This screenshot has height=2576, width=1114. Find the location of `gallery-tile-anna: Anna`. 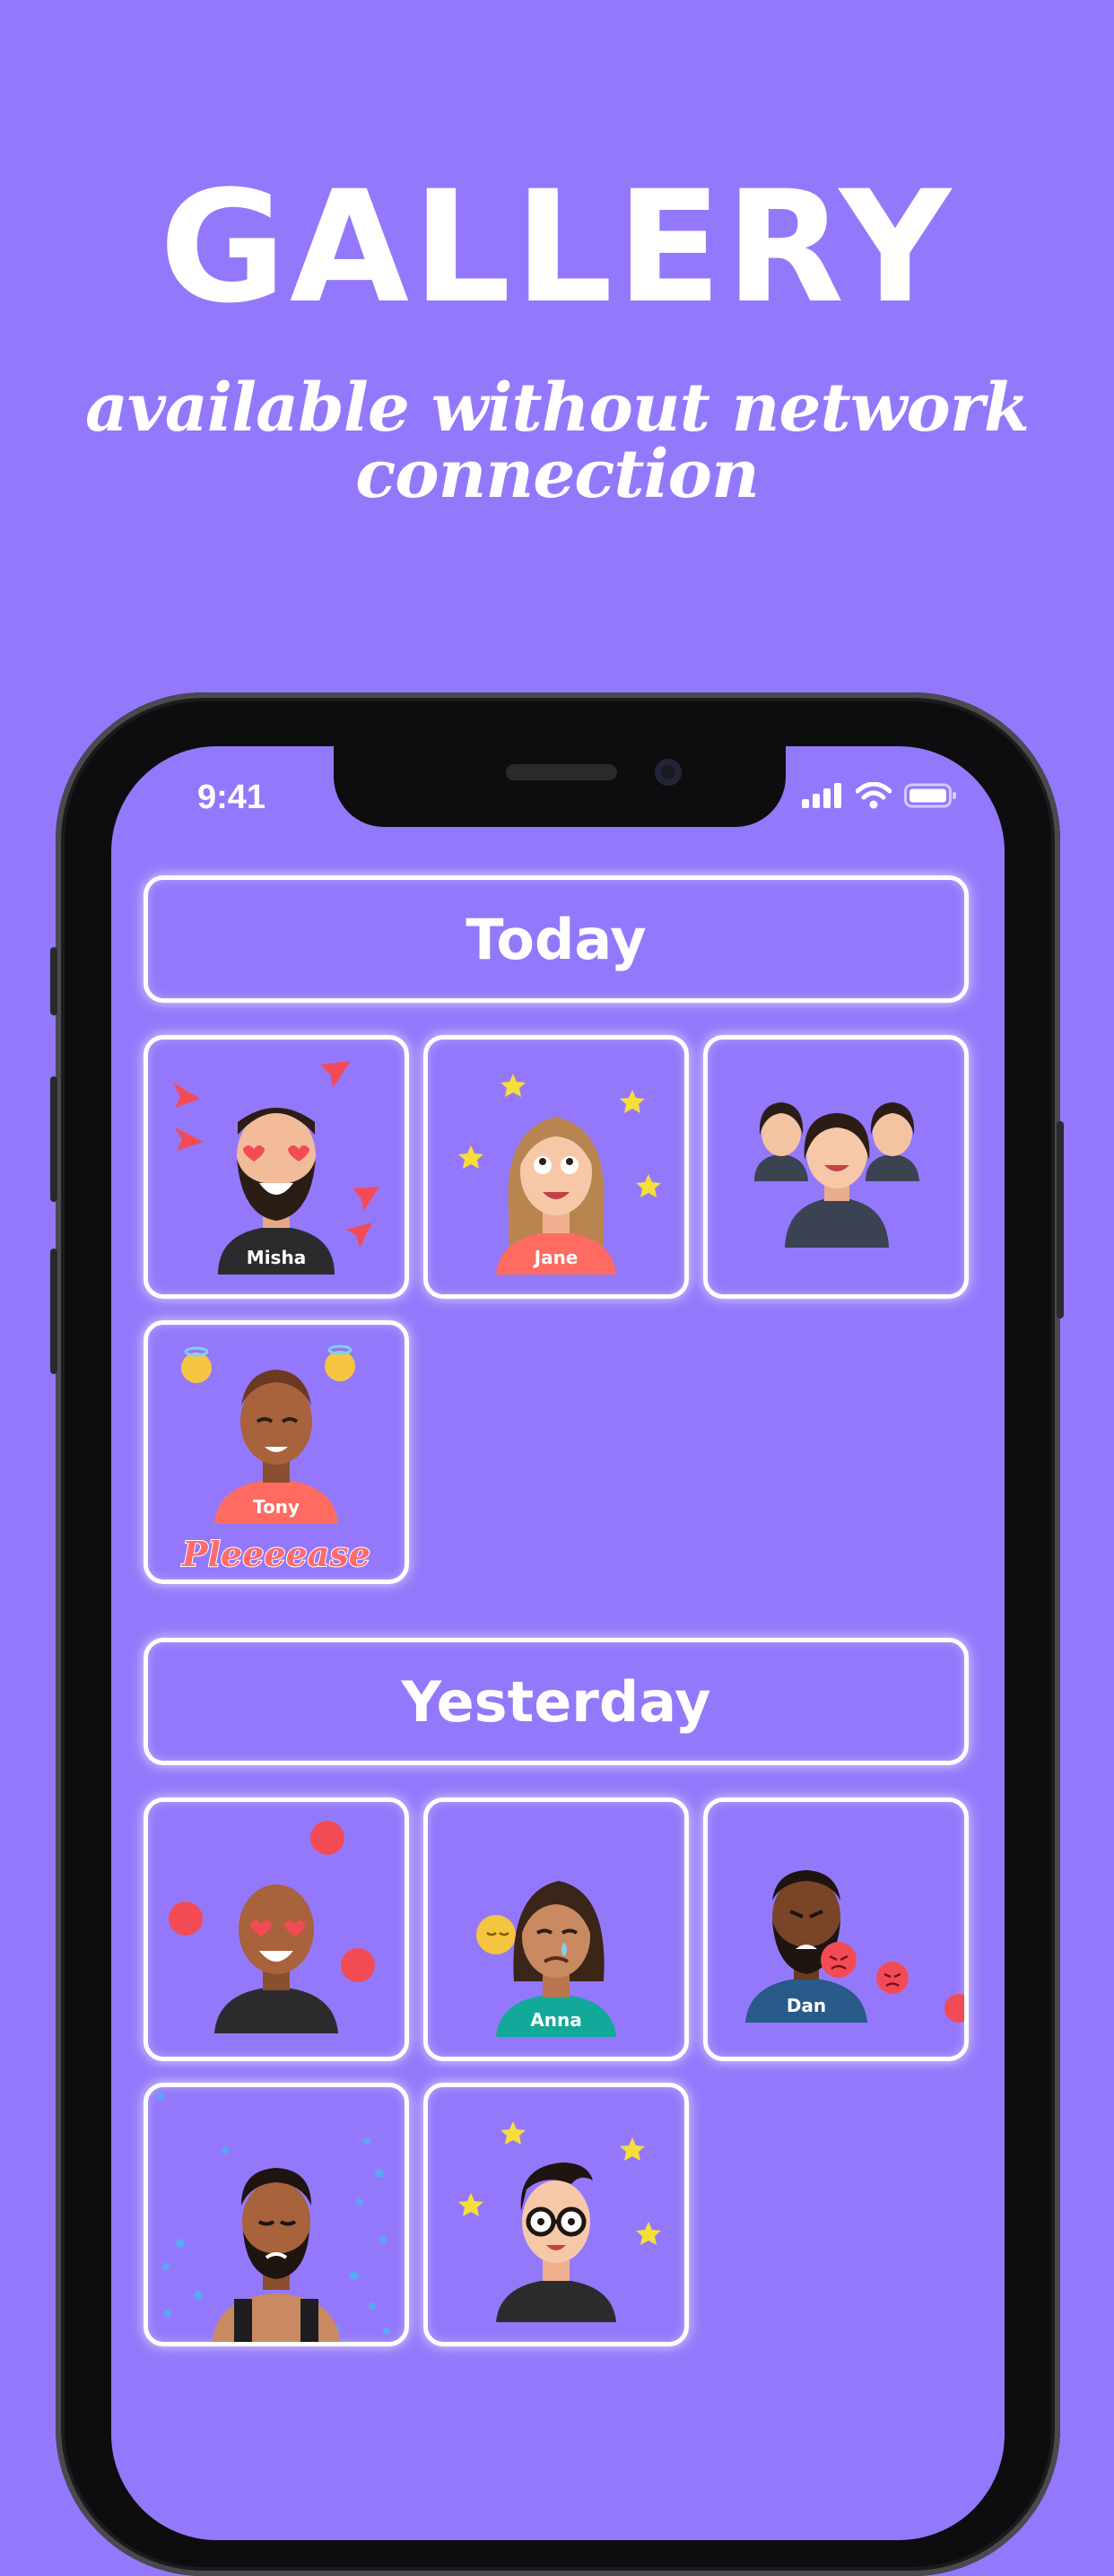

gallery-tile-anna: Anna is located at coordinates (556, 1929).